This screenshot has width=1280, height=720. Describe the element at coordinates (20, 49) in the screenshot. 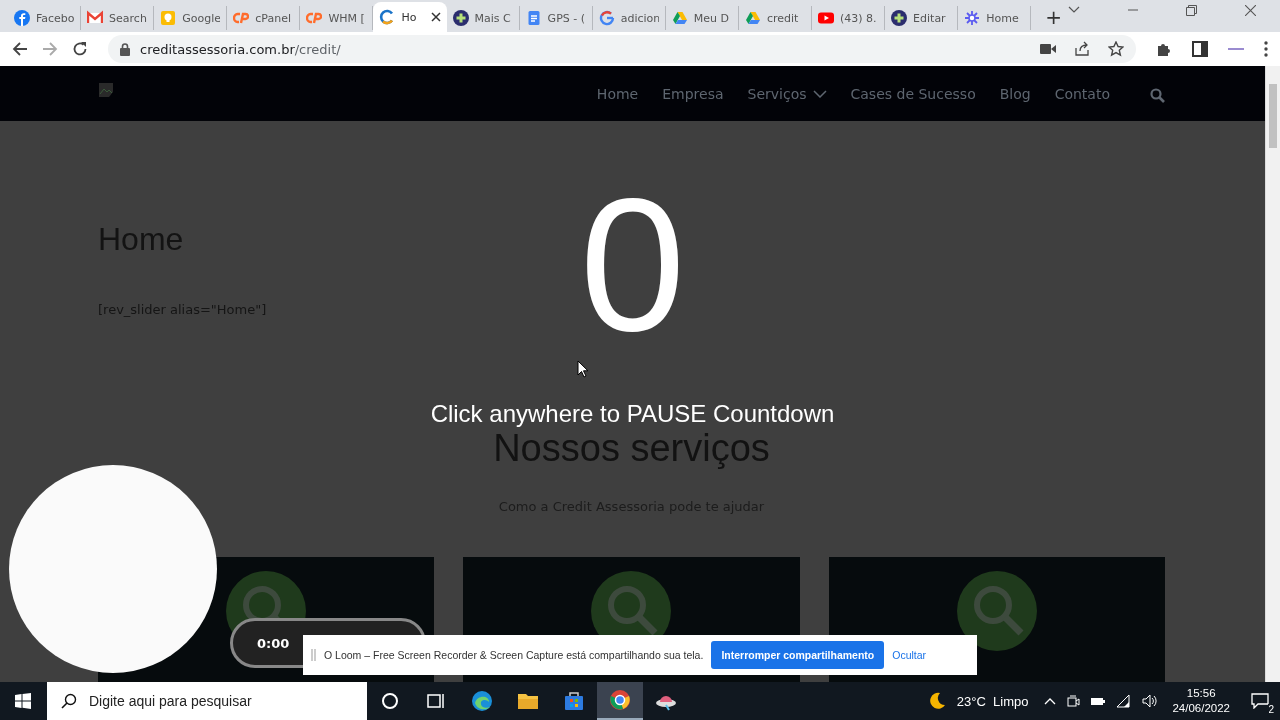

I see `back-arrow-icon` at that location.